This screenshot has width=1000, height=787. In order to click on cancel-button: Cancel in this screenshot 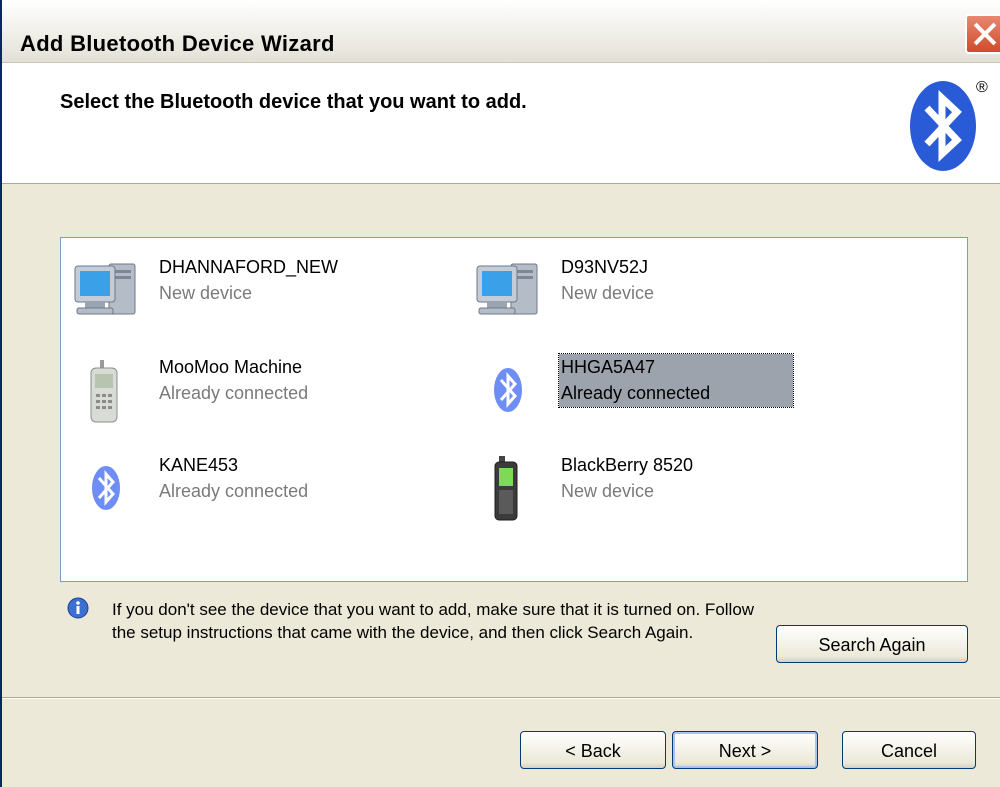, I will do `click(909, 750)`.